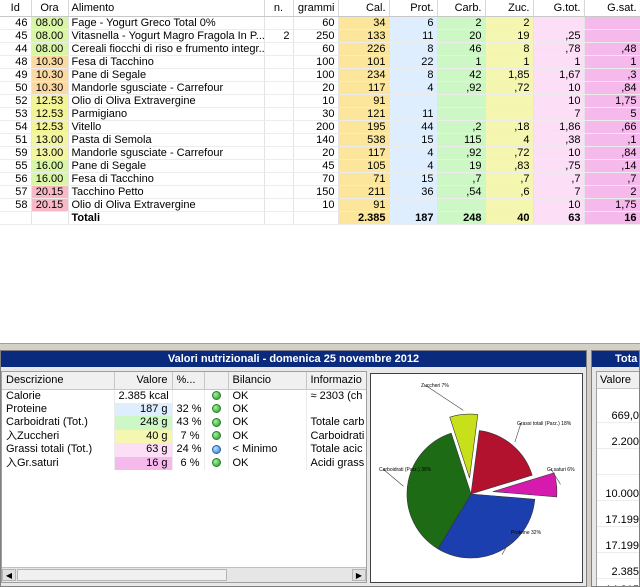 Image resolution: width=640 pixels, height=587 pixels. Describe the element at coordinates (618, 468) in the screenshot. I see `totals-value` at that location.